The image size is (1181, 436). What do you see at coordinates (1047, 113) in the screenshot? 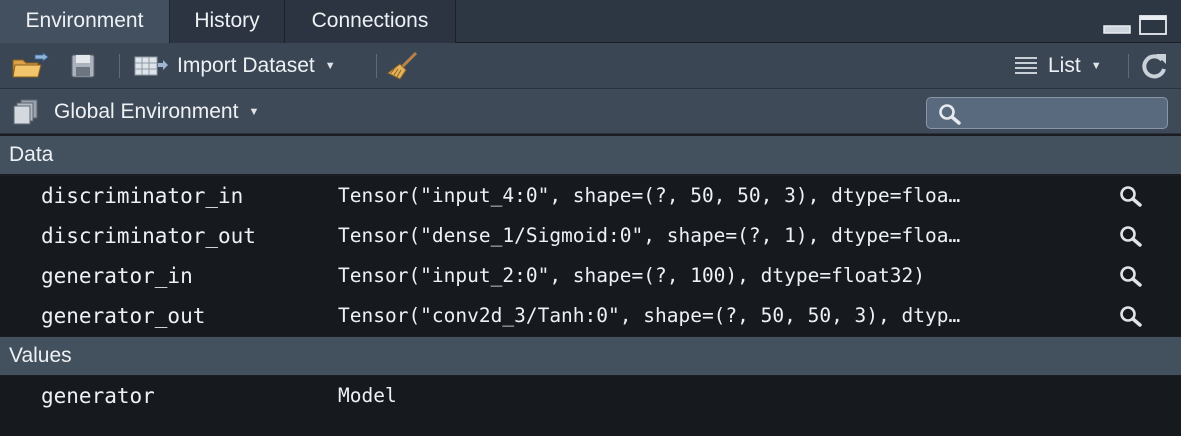
I see `environment-search-input` at bounding box center [1047, 113].